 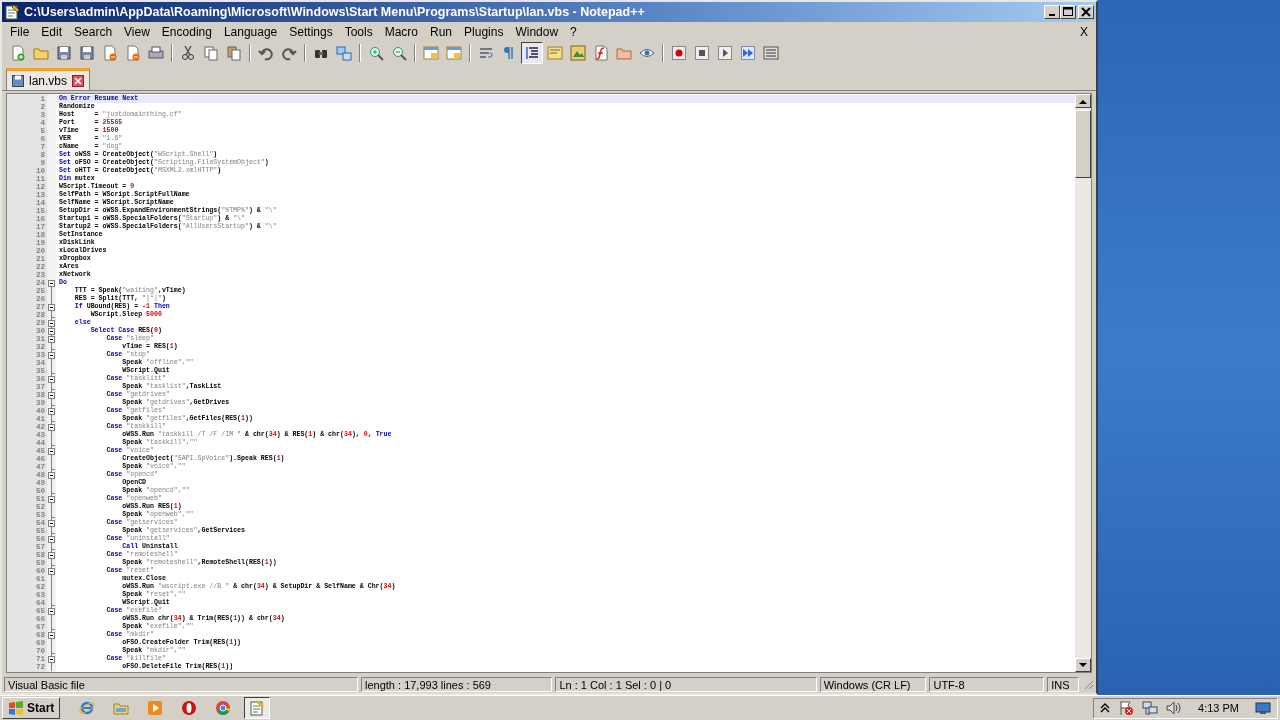 What do you see at coordinates (771, 53) in the screenshot?
I see `save-macro-icon` at bounding box center [771, 53].